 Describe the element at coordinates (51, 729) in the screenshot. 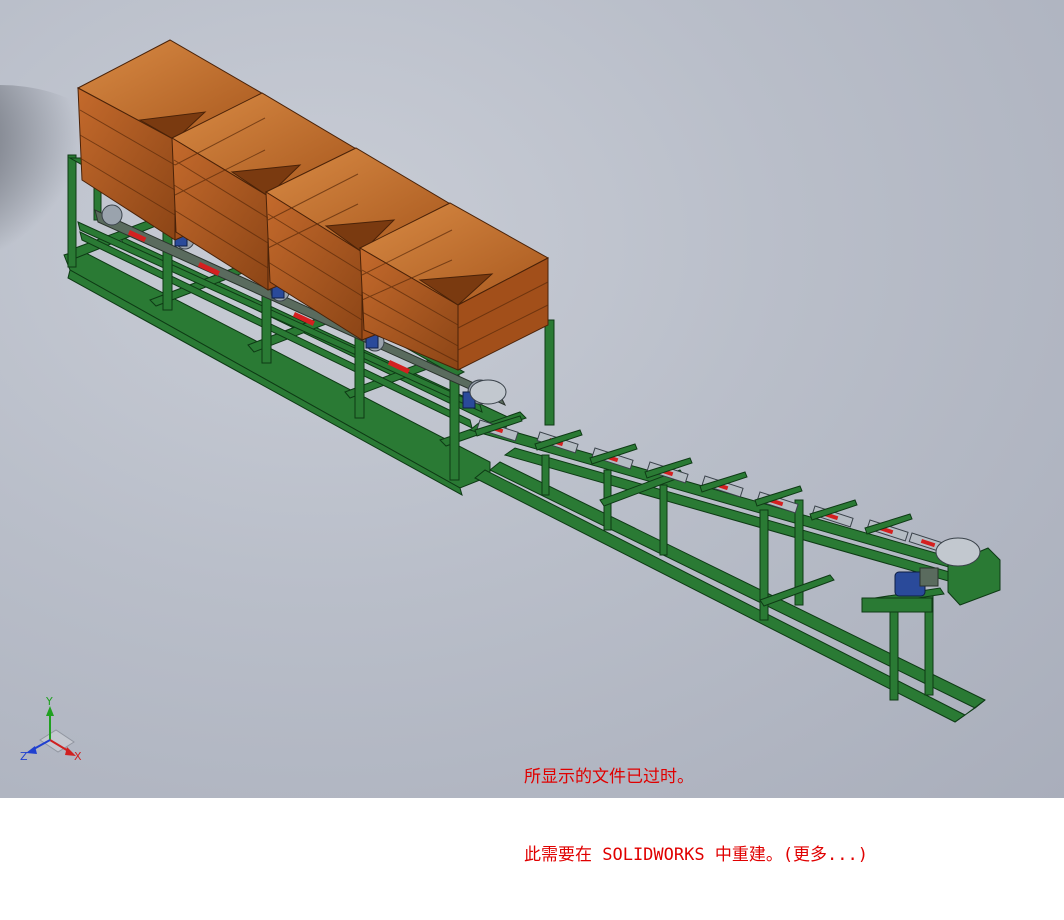

I see `coordinate-triad: Y X Z` at that location.